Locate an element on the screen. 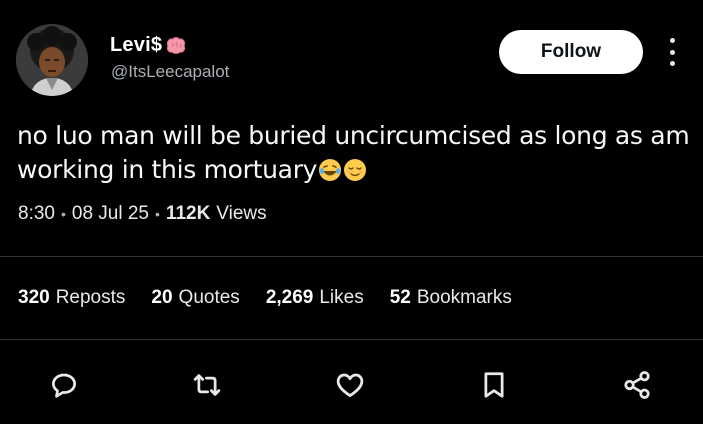 The image size is (703, 424). stat-number: 52 is located at coordinates (400, 297).